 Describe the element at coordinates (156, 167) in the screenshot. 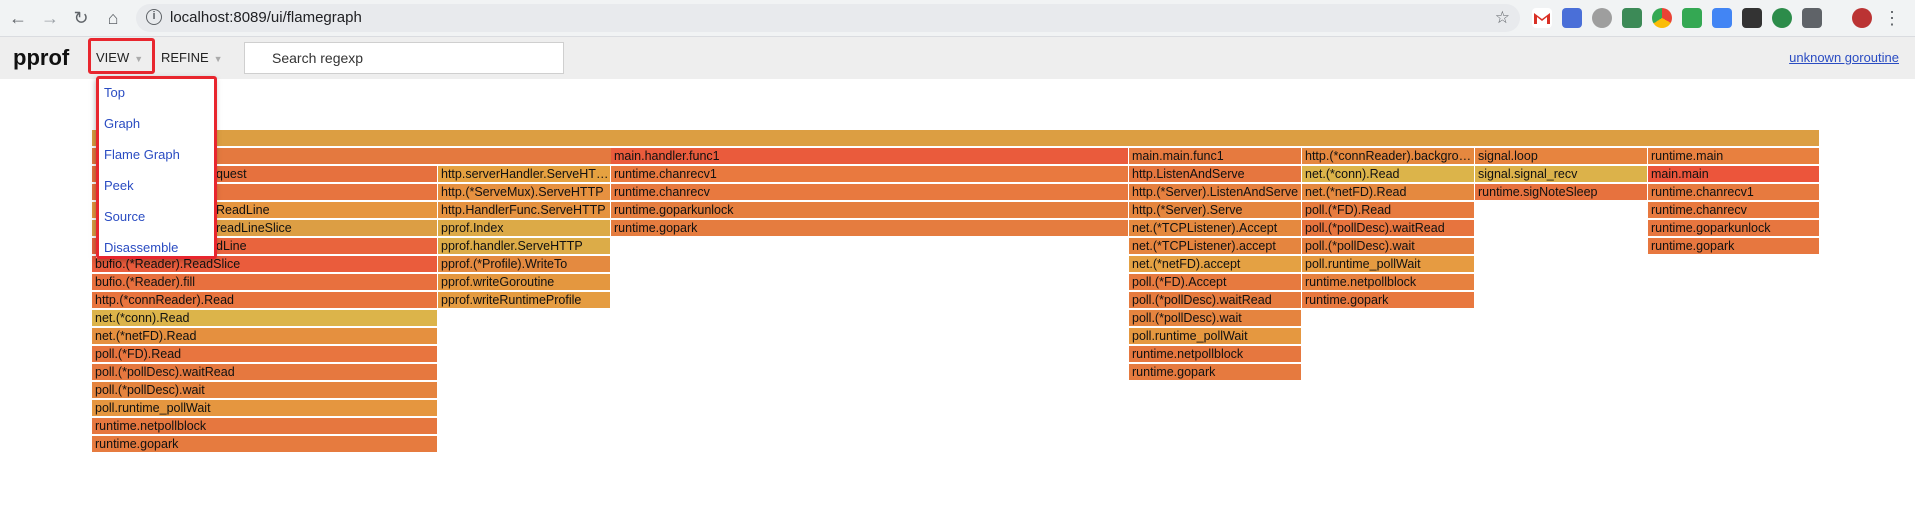

I see `highlight-box` at that location.